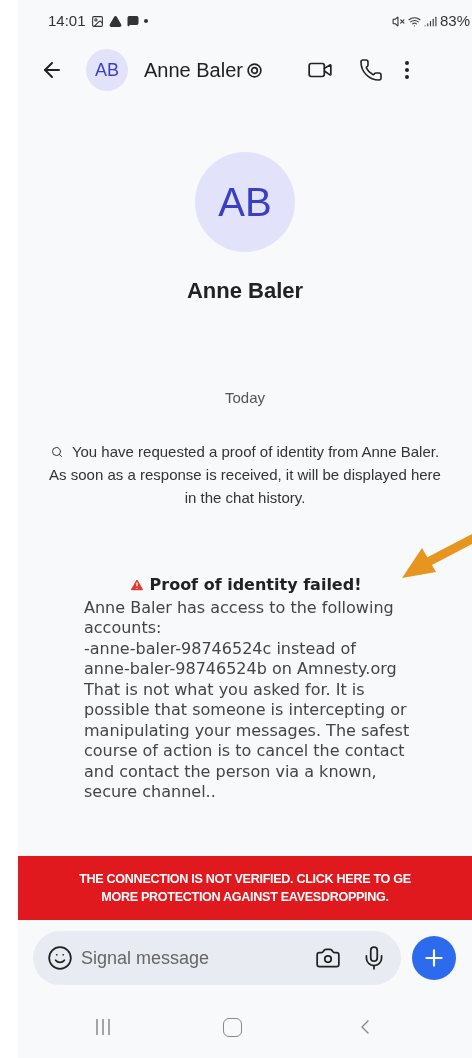 The height and width of the screenshot is (1058, 472). What do you see at coordinates (245, 888) in the screenshot?
I see `warning-banner: THE CONNECTION IS NOT VERIFIED. CLICK HERE TO GE MORE PROTECTION AGAINST EAVESDROPPING.` at bounding box center [245, 888].